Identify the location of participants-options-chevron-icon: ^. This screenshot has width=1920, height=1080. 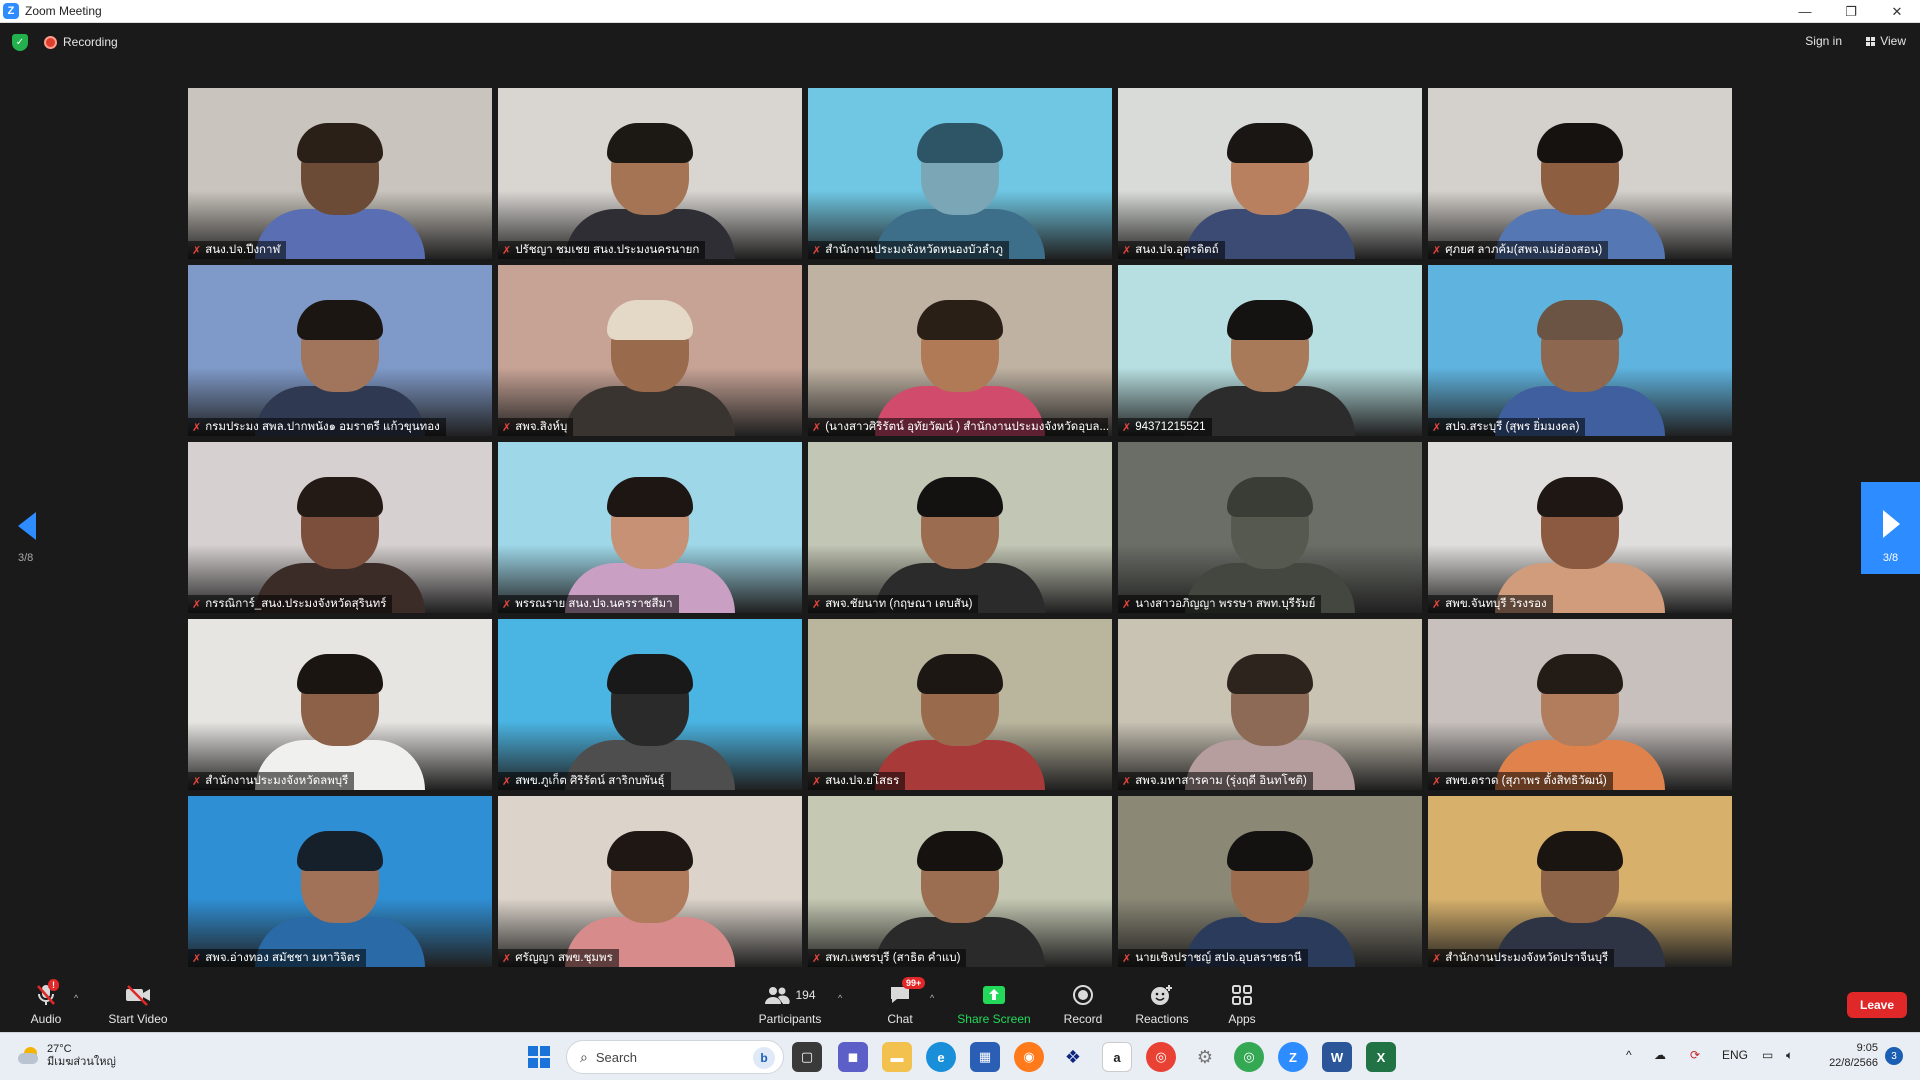
(840, 998).